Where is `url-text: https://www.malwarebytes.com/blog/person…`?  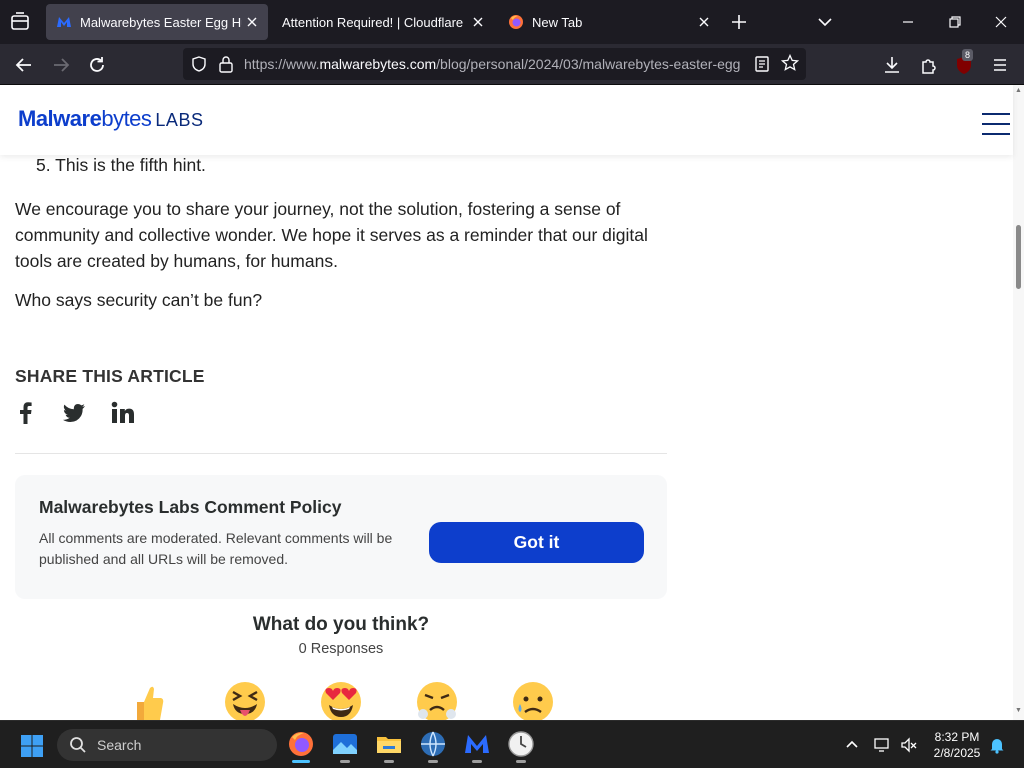
url-text: https://www.malwarebytes.com/blog/person… is located at coordinates (494, 64).